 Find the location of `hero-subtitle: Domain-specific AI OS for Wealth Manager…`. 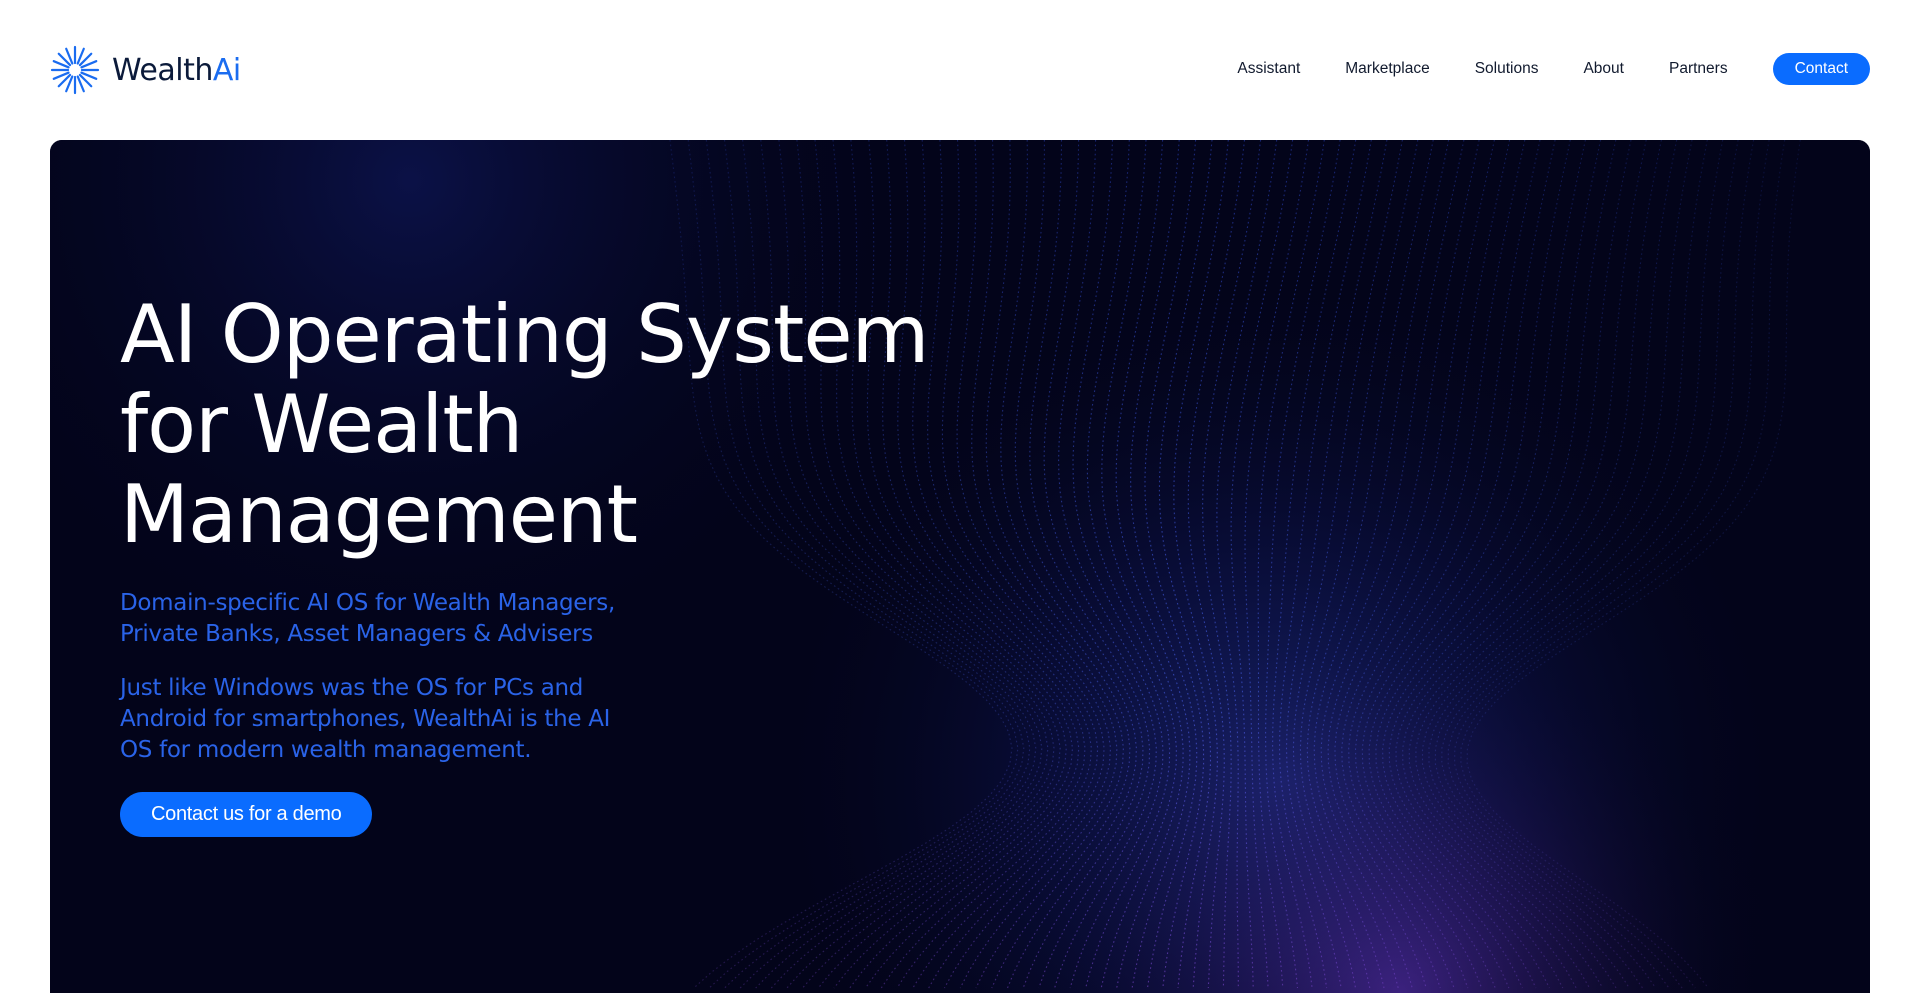

hero-subtitle: Domain-specific AI OS for Wealth Manager… is located at coordinates (367, 618).